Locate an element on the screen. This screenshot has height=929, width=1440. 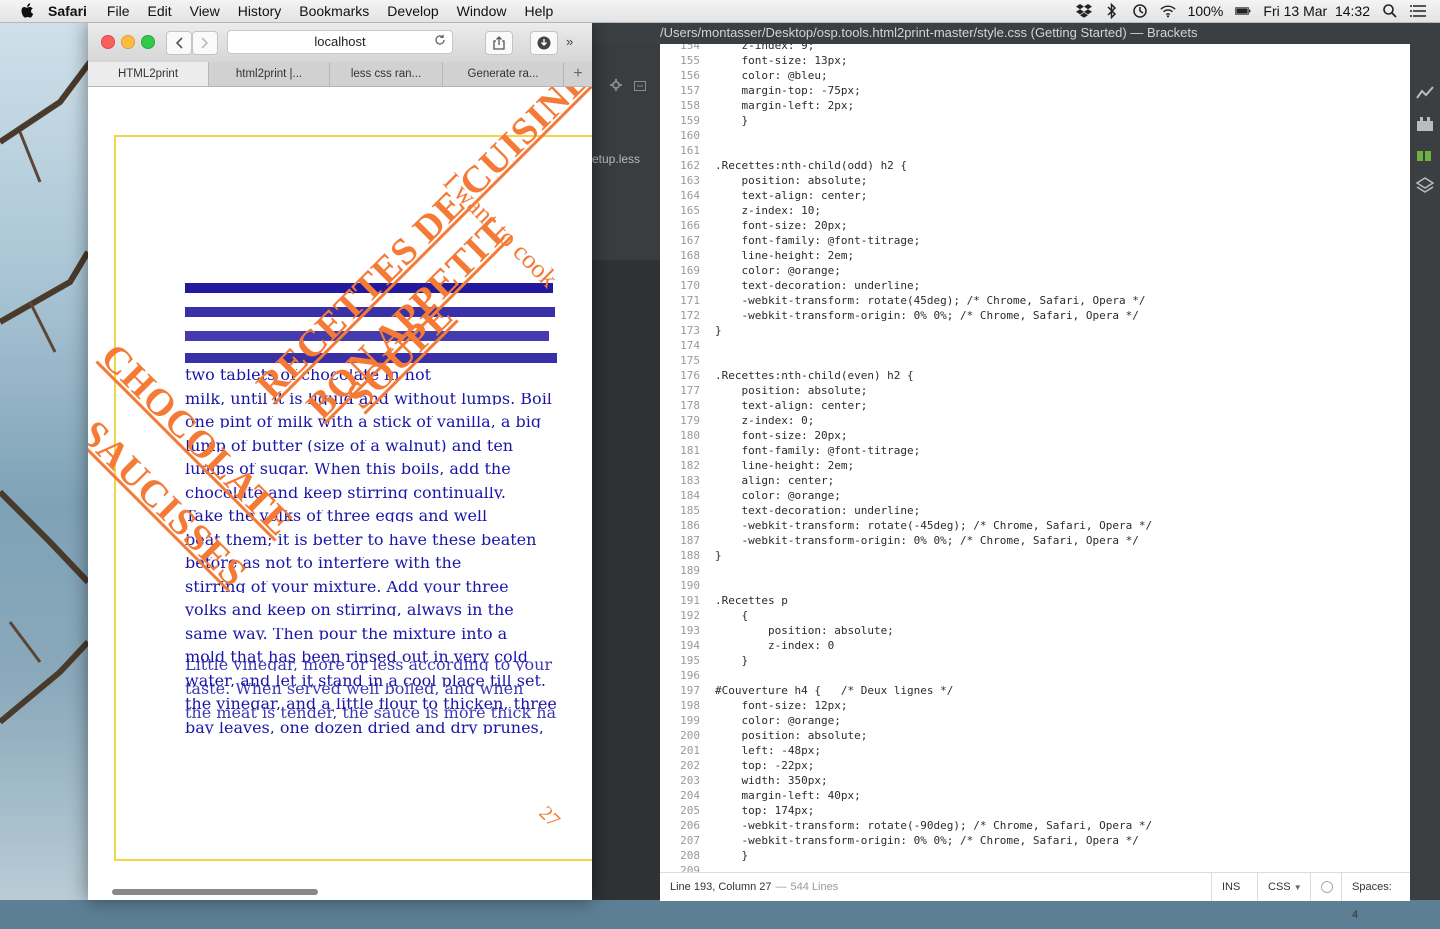
close-window-button is located at coordinates (108, 42).